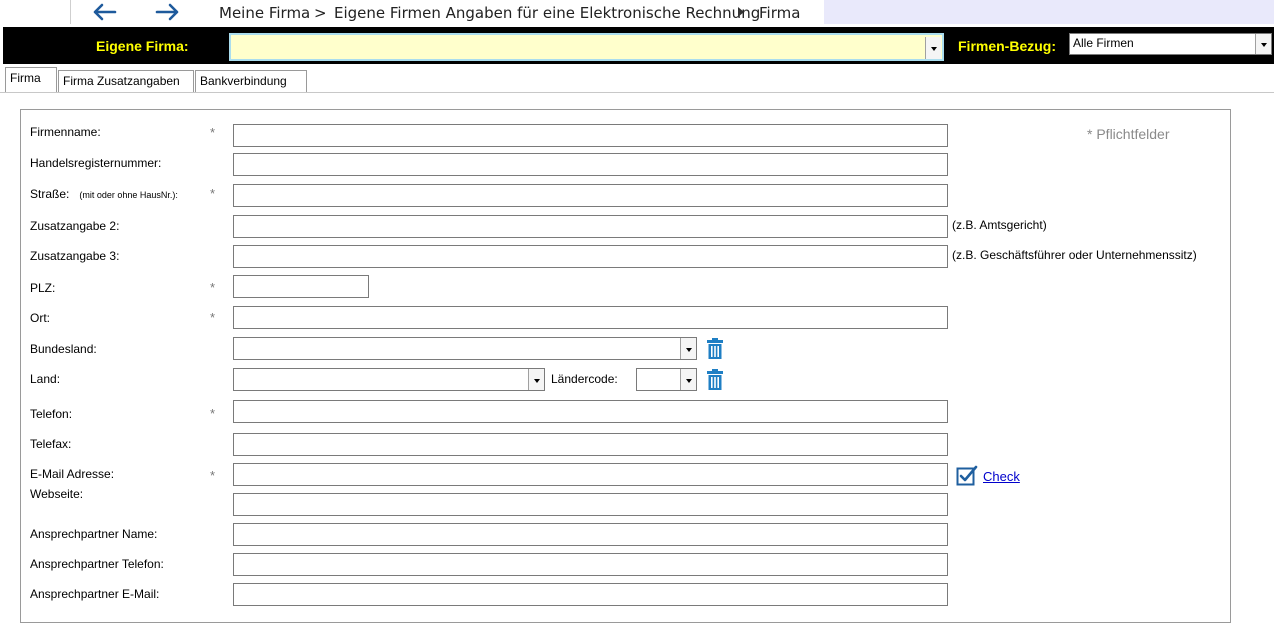  I want to click on label-land: Land:, so click(45, 379).